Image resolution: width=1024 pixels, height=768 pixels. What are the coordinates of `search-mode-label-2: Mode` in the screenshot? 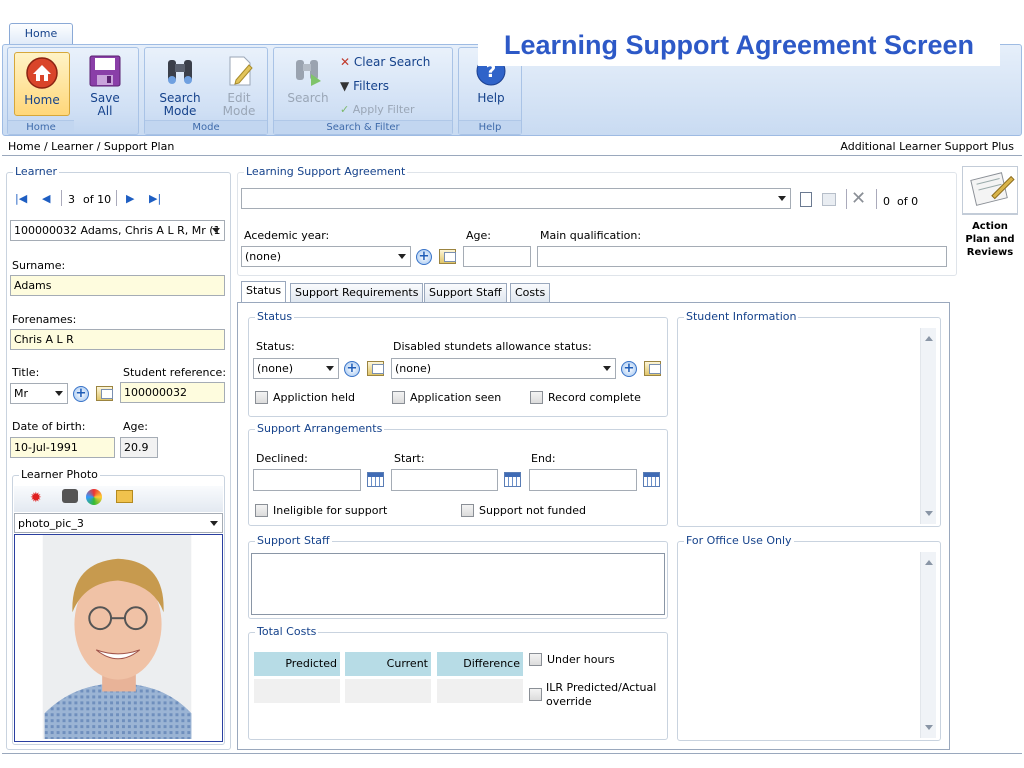 It's located at (180, 111).